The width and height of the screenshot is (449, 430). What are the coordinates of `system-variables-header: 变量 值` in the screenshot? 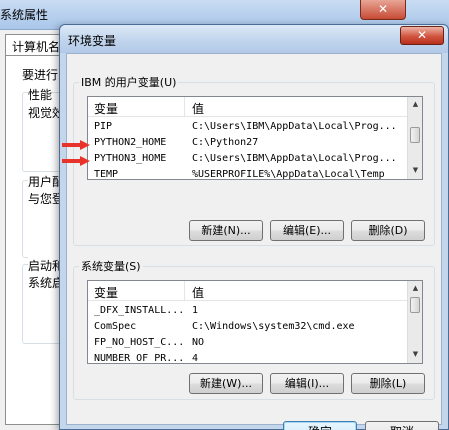 It's located at (248, 291).